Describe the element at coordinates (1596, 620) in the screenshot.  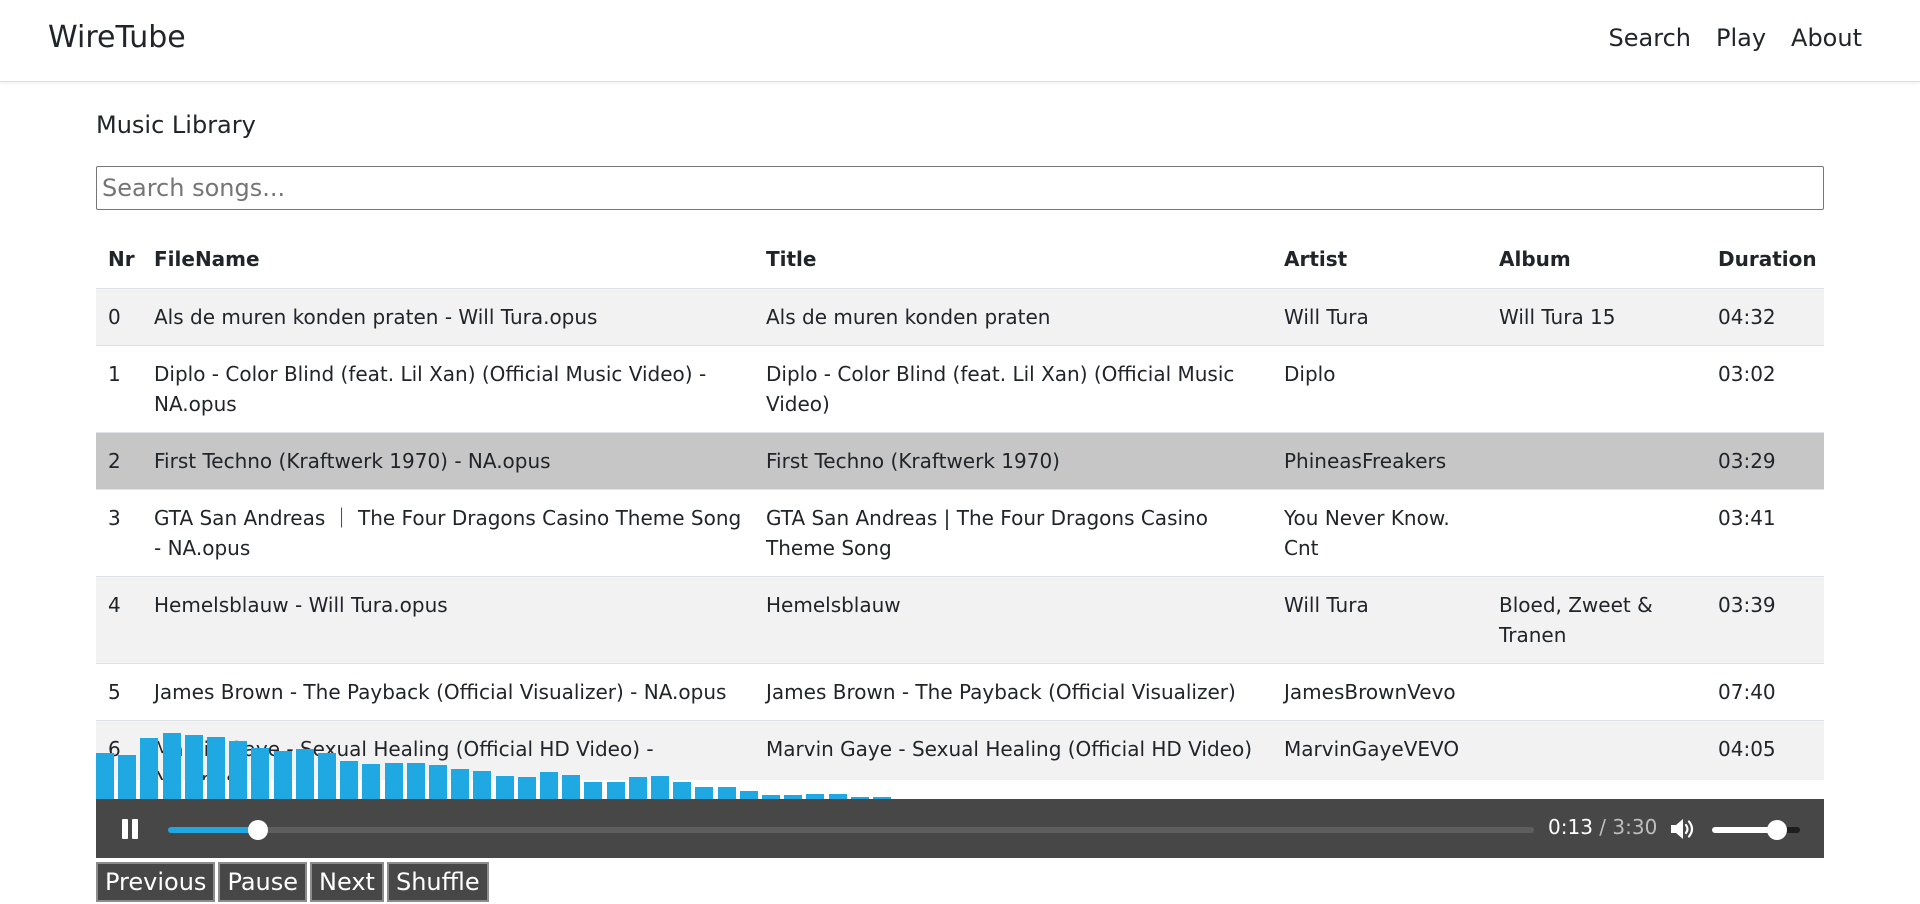
I see `cell-album: Bloed, Zweet & Tranen` at that location.